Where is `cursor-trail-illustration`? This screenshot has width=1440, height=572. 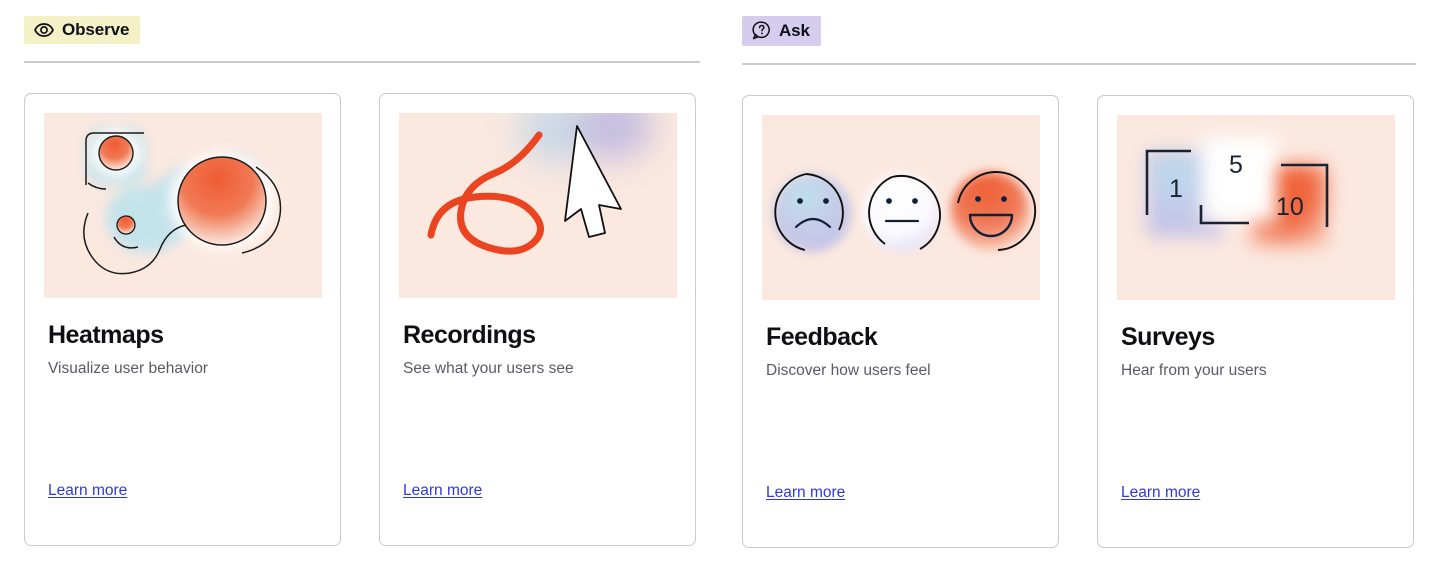 cursor-trail-illustration is located at coordinates (538, 205).